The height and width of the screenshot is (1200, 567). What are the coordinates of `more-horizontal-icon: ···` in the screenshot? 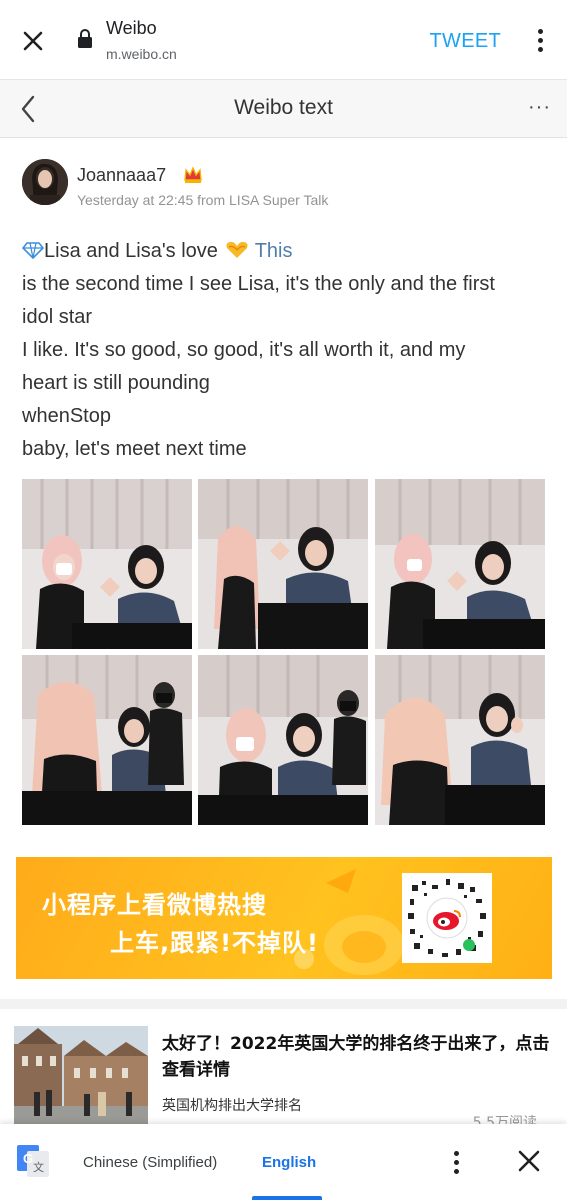 It's located at (539, 107).